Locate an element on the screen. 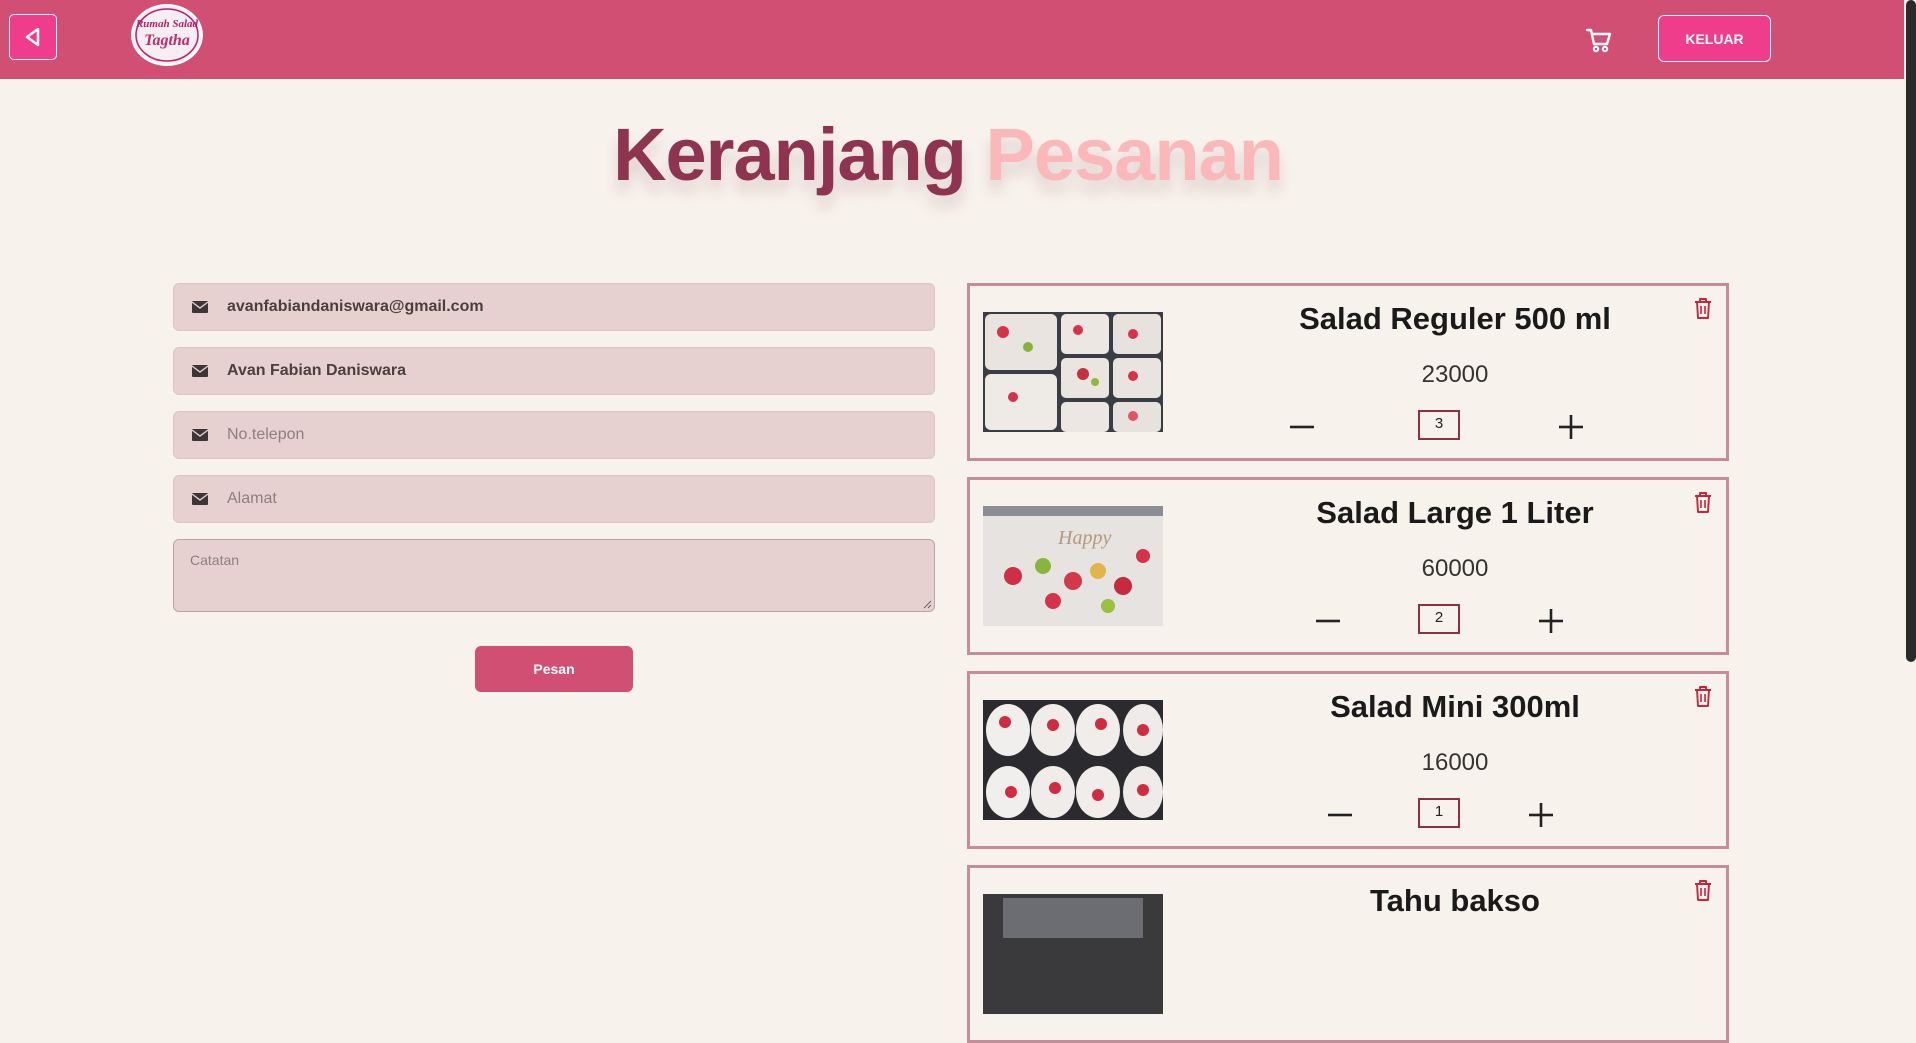  logout-button: KELUAR is located at coordinates (1714, 38).